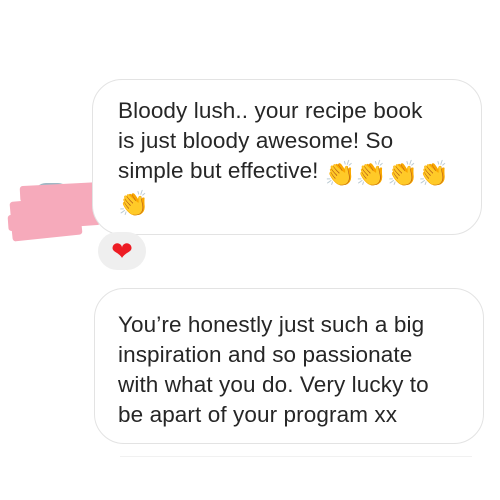  Describe the element at coordinates (218, 170) in the screenshot. I see `message-text-line: simple but effective!` at that location.